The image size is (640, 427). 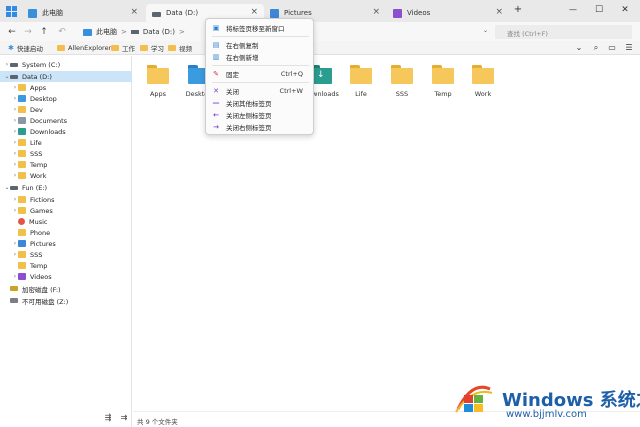 What do you see at coordinates (14, 288) in the screenshot?
I see `encrypted-drive-icon` at bounding box center [14, 288].